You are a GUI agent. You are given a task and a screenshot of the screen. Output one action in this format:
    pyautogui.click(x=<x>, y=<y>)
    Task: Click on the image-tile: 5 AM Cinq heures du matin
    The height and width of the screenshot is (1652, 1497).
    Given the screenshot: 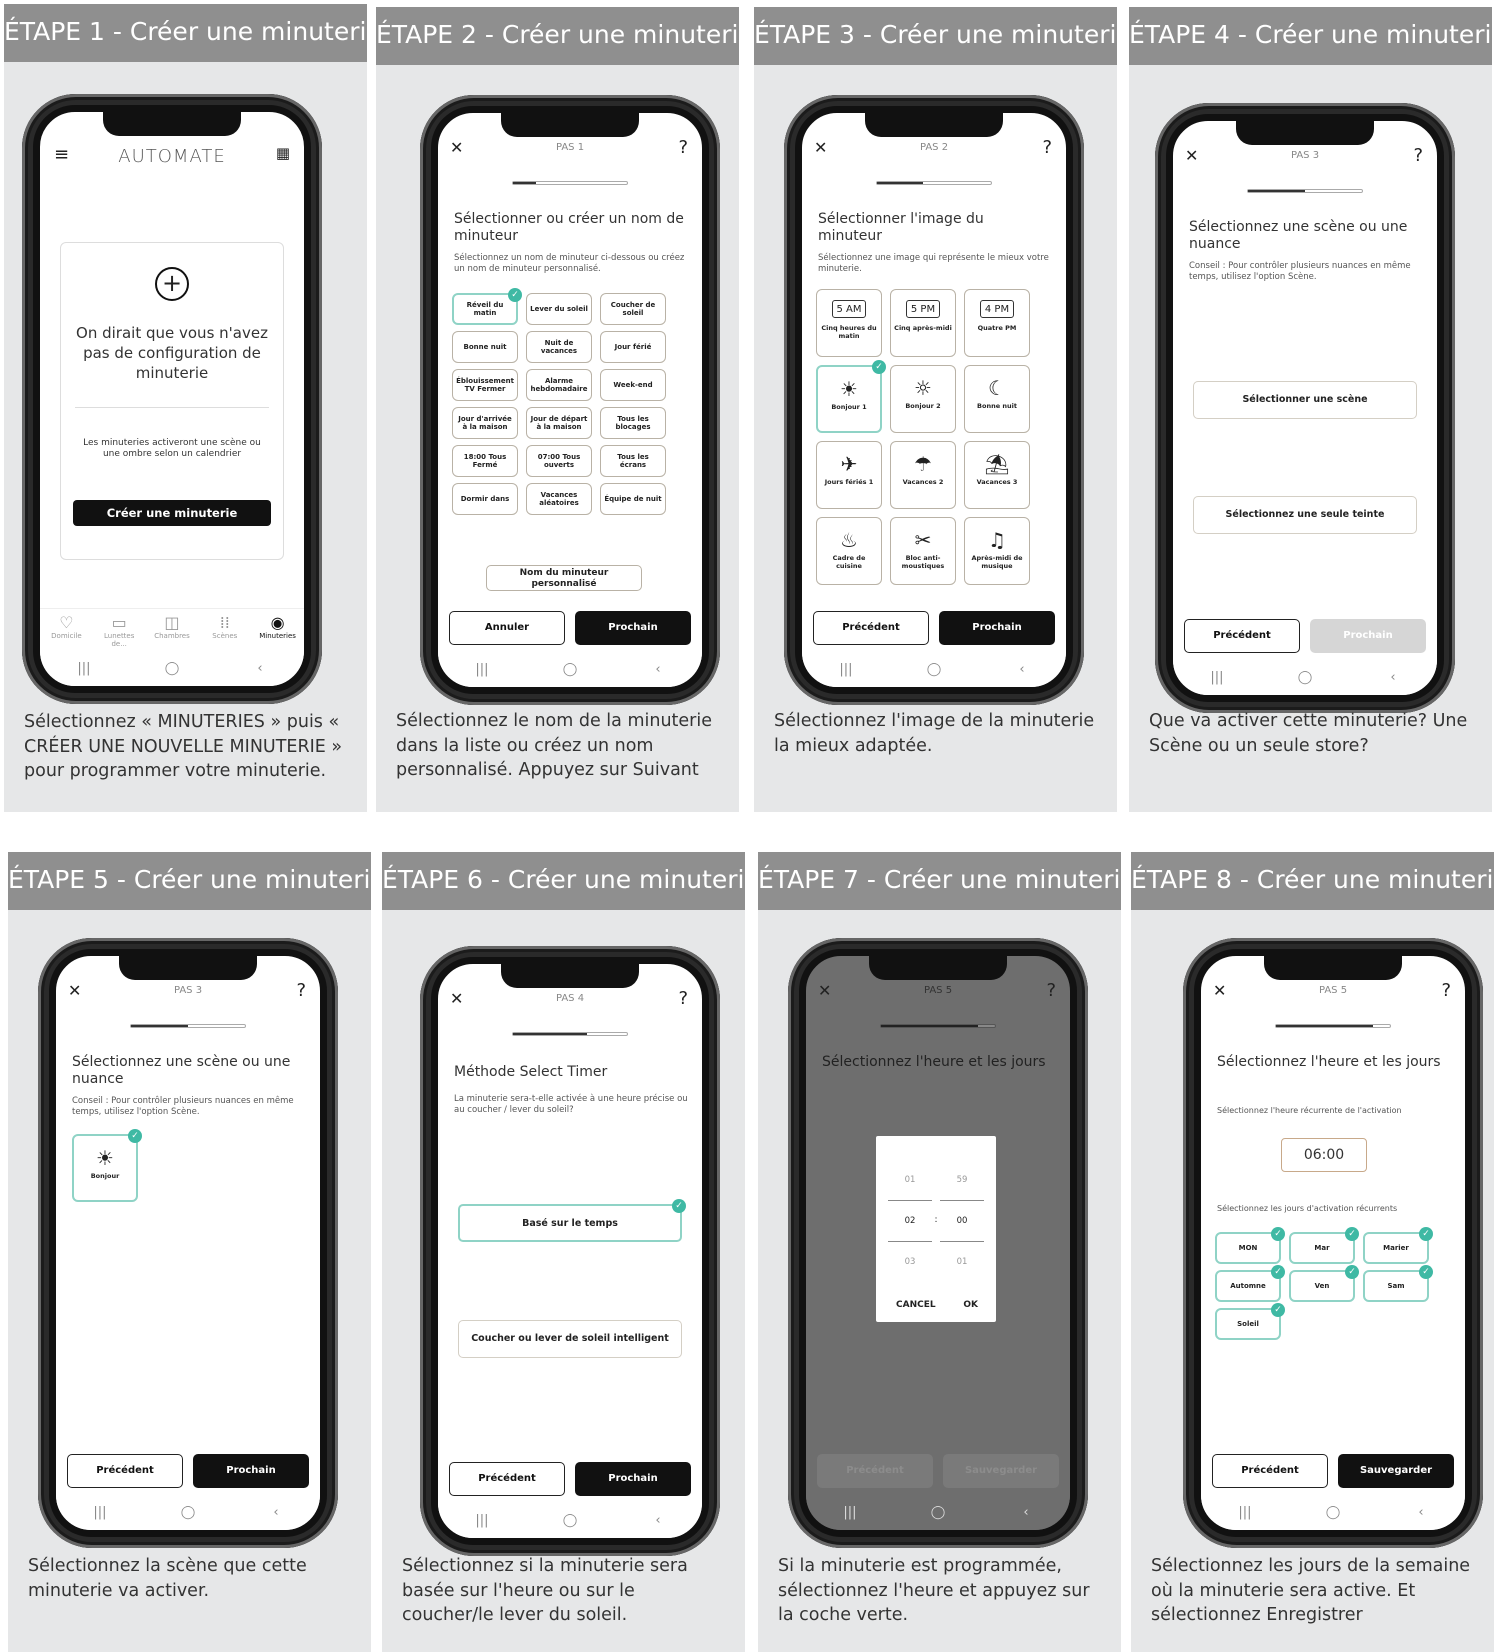 What is the action you would take?
    pyautogui.click(x=849, y=323)
    